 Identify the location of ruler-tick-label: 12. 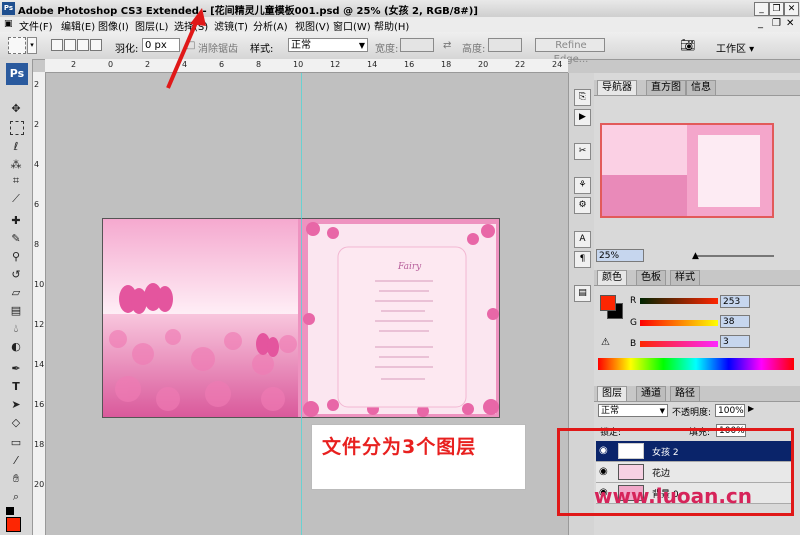
(39, 324).